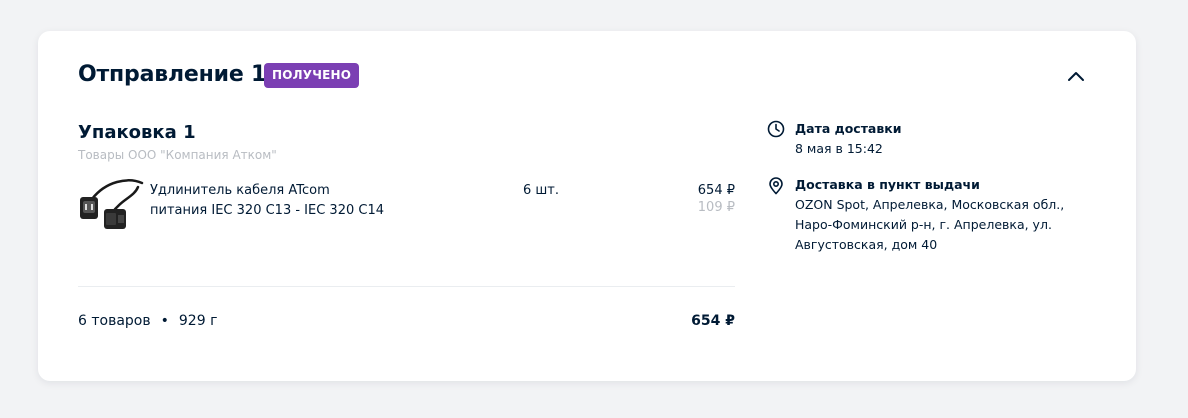 This screenshot has width=1188, height=418. I want to click on total-weight: 929 г, so click(198, 321).